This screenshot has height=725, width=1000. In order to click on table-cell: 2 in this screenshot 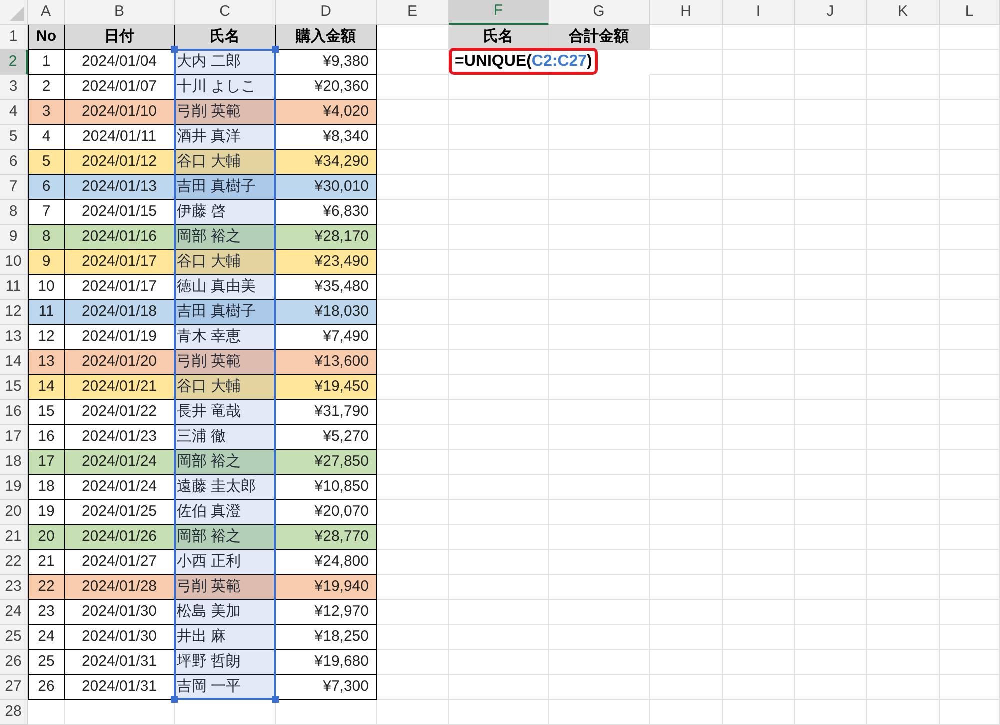, I will do `click(46, 87)`.